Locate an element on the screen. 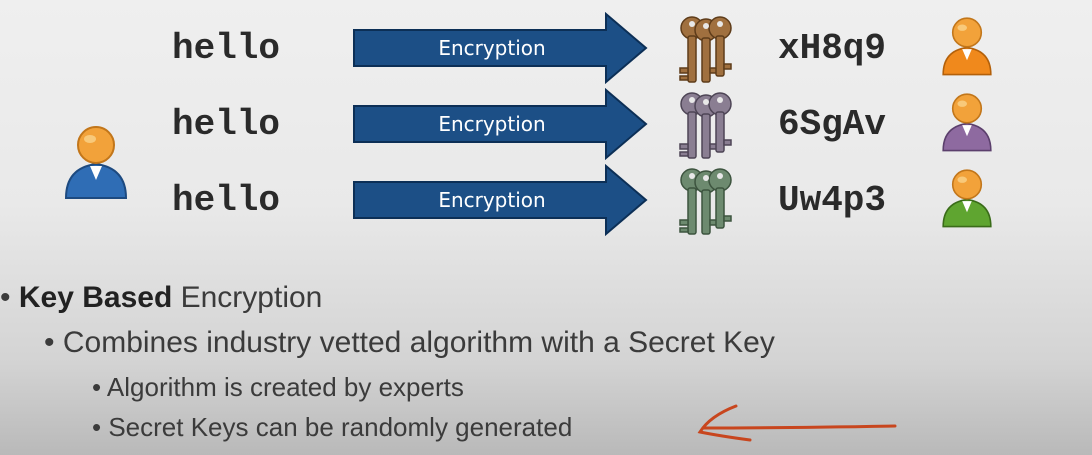 The height and width of the screenshot is (455, 1092). bullet-level-3: • Algorithm is created by experts is located at coordinates (278, 387).